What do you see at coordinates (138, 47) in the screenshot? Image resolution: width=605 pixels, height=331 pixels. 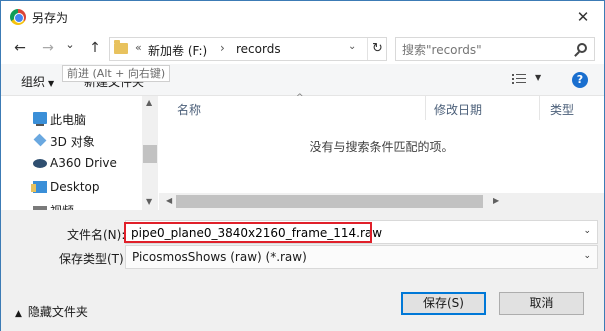 I see `breadcrumb-overflow: «` at bounding box center [138, 47].